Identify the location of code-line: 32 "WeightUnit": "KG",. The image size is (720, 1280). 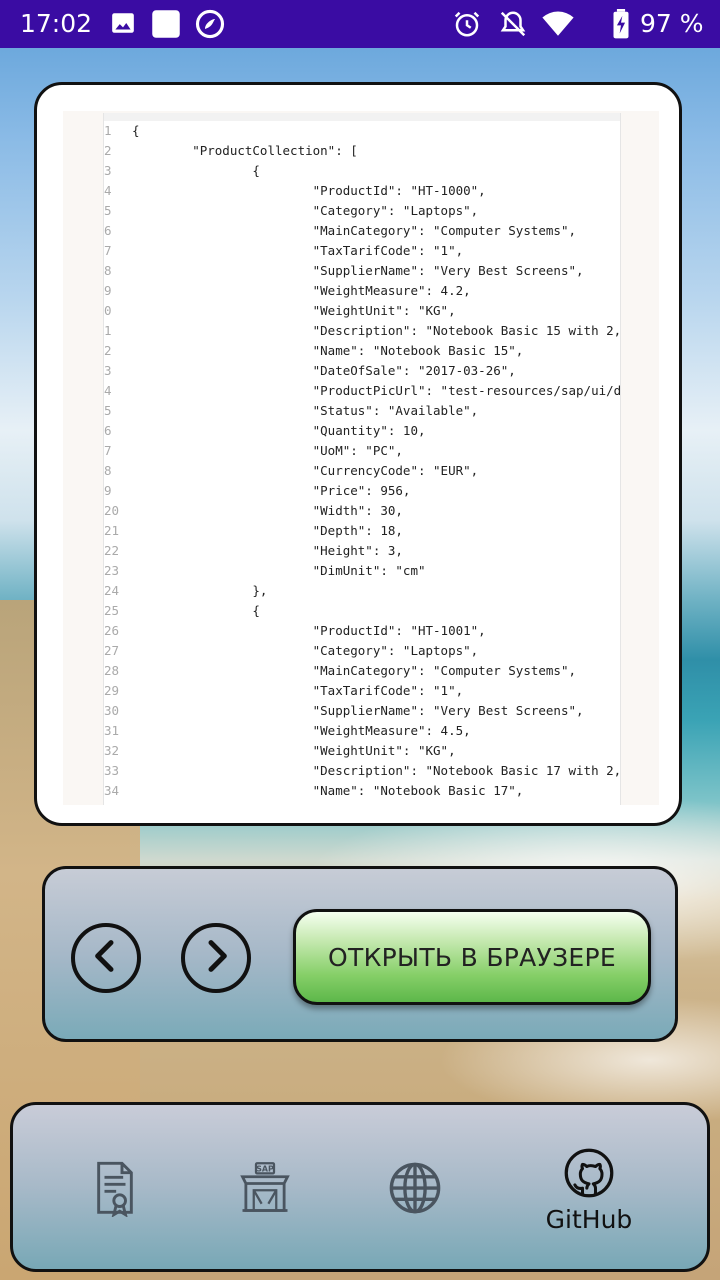
(362, 751).